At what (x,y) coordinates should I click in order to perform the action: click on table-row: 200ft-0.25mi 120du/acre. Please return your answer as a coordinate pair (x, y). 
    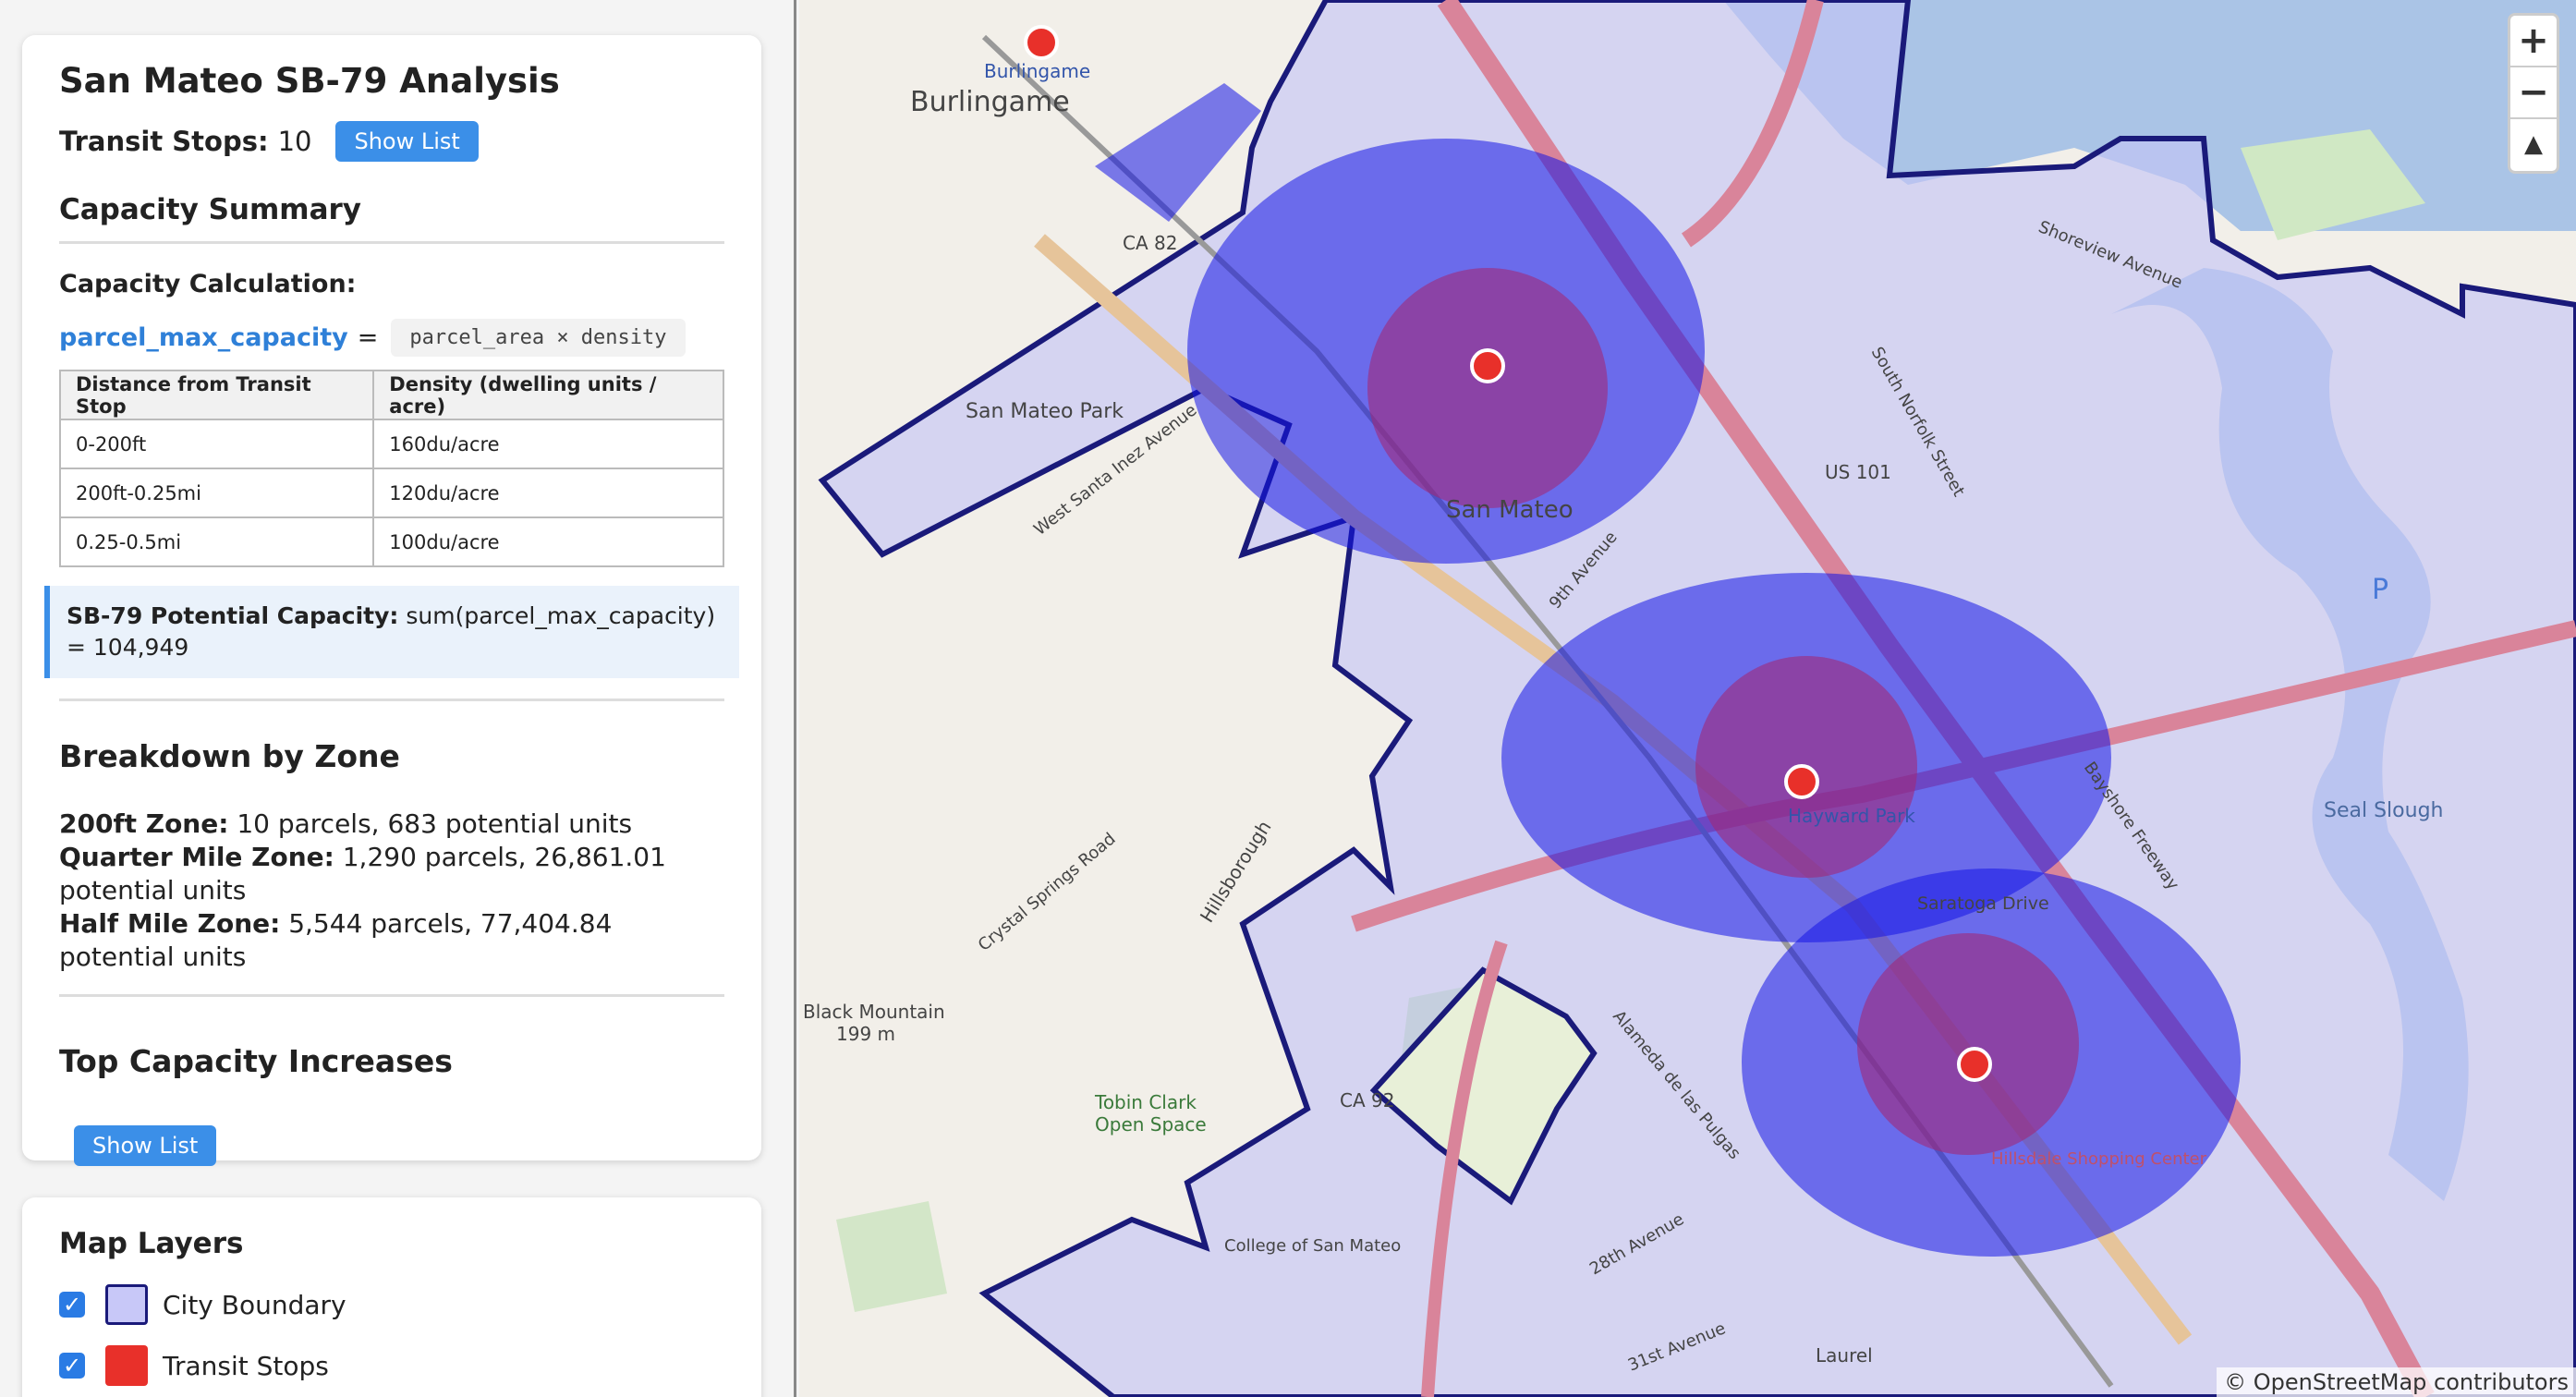
    Looking at the image, I should click on (391, 493).